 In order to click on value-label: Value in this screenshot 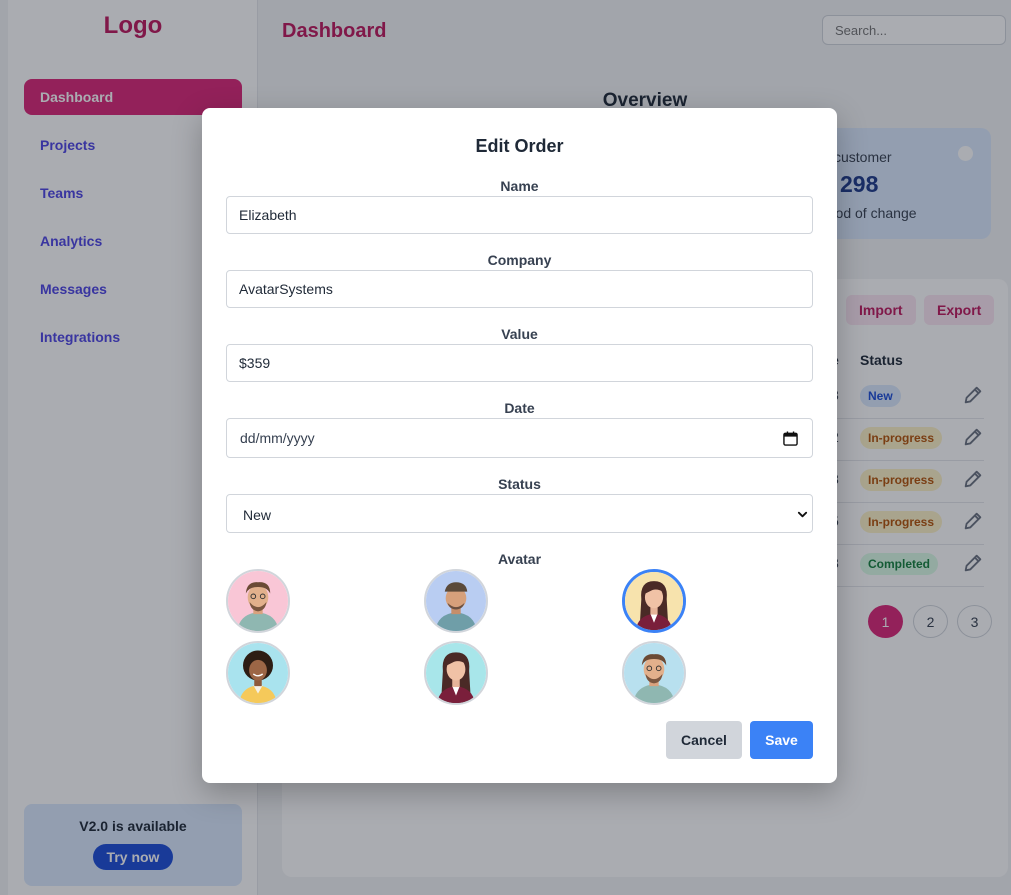, I will do `click(519, 334)`.